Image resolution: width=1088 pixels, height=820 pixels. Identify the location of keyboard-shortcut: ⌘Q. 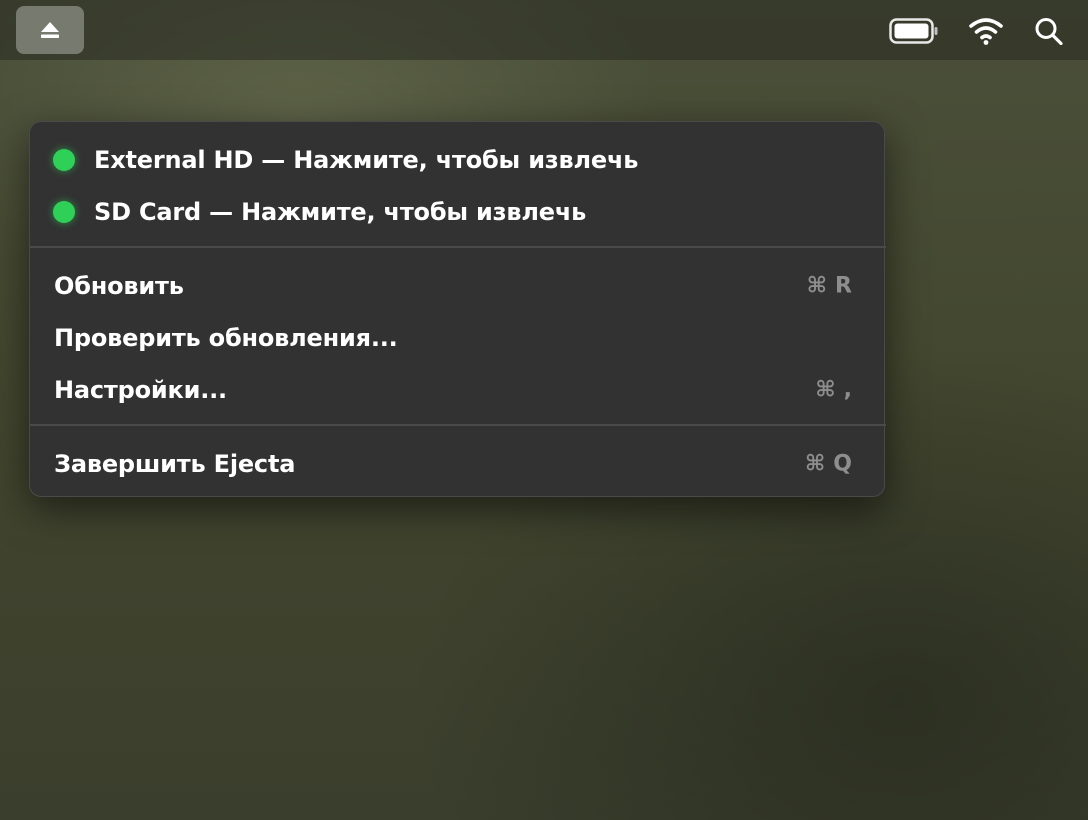
(832, 464).